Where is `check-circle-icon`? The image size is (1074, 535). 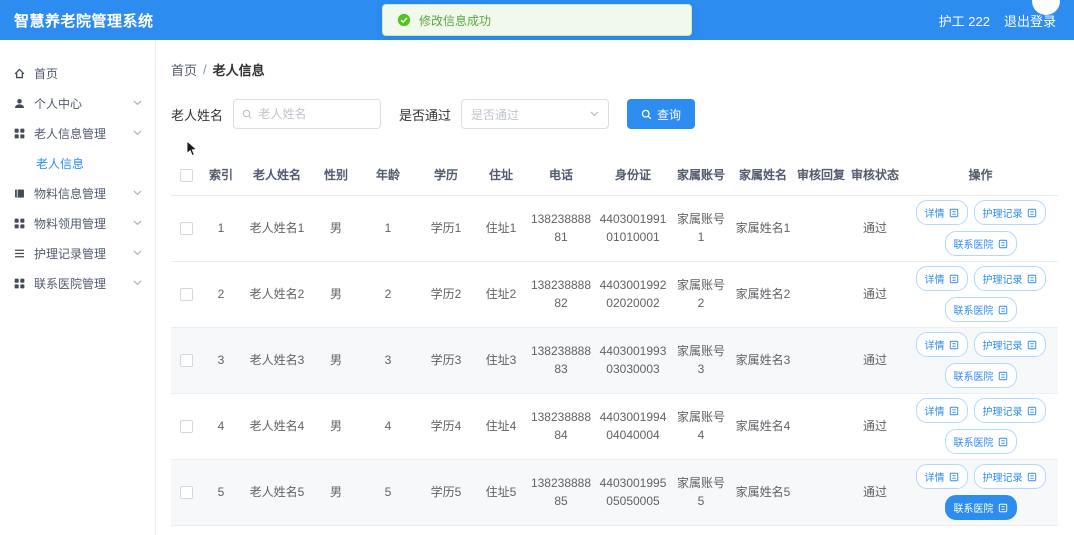
check-circle-icon is located at coordinates (404, 20).